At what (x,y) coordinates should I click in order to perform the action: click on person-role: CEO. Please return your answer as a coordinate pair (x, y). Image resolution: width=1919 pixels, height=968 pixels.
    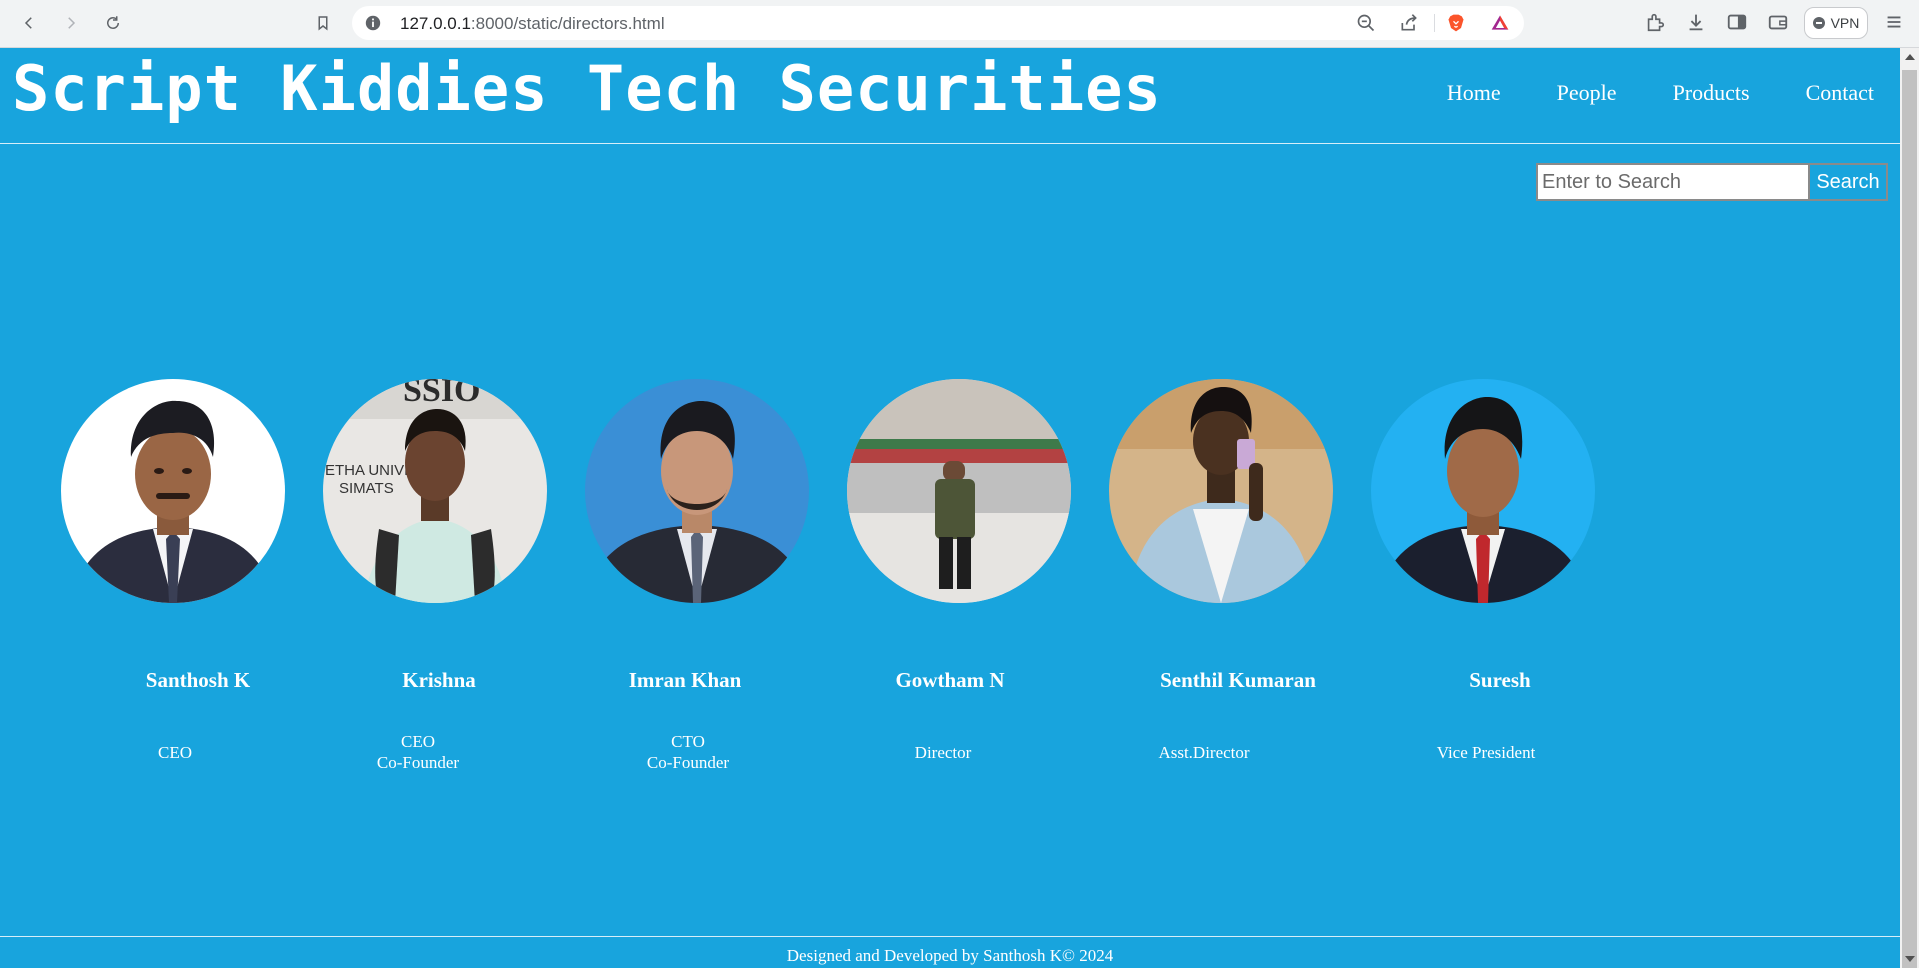
    Looking at the image, I should click on (175, 752).